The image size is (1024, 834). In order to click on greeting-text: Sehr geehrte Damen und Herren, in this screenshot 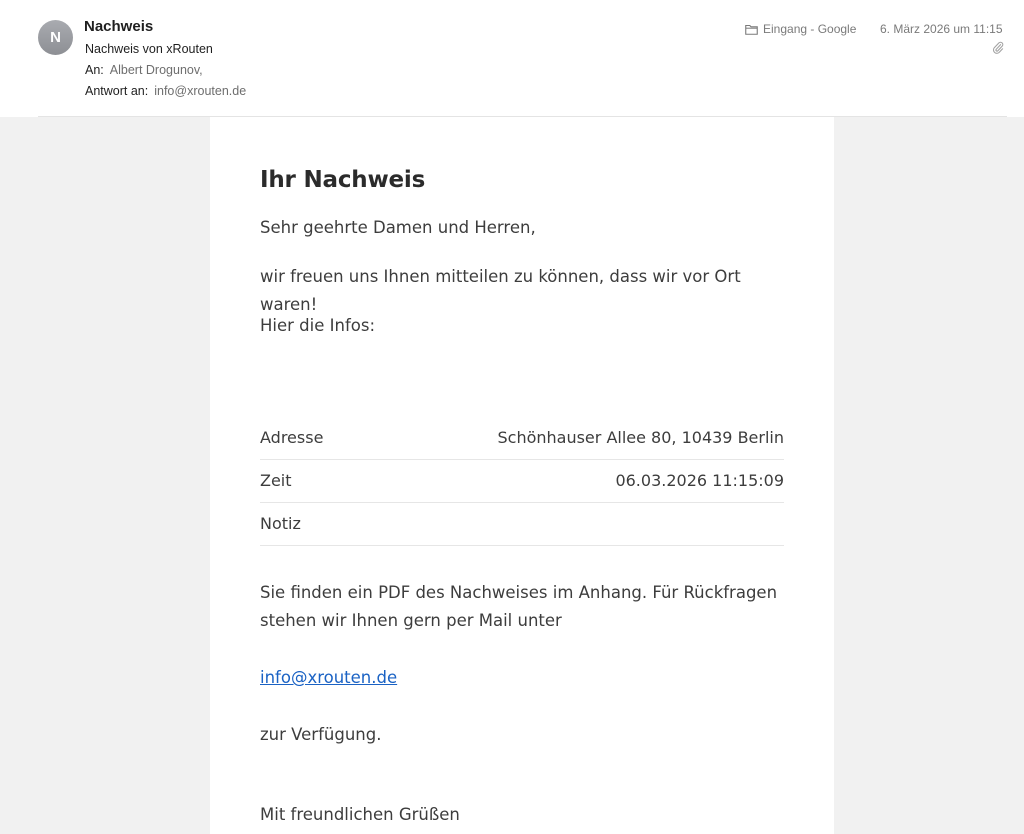, I will do `click(398, 227)`.